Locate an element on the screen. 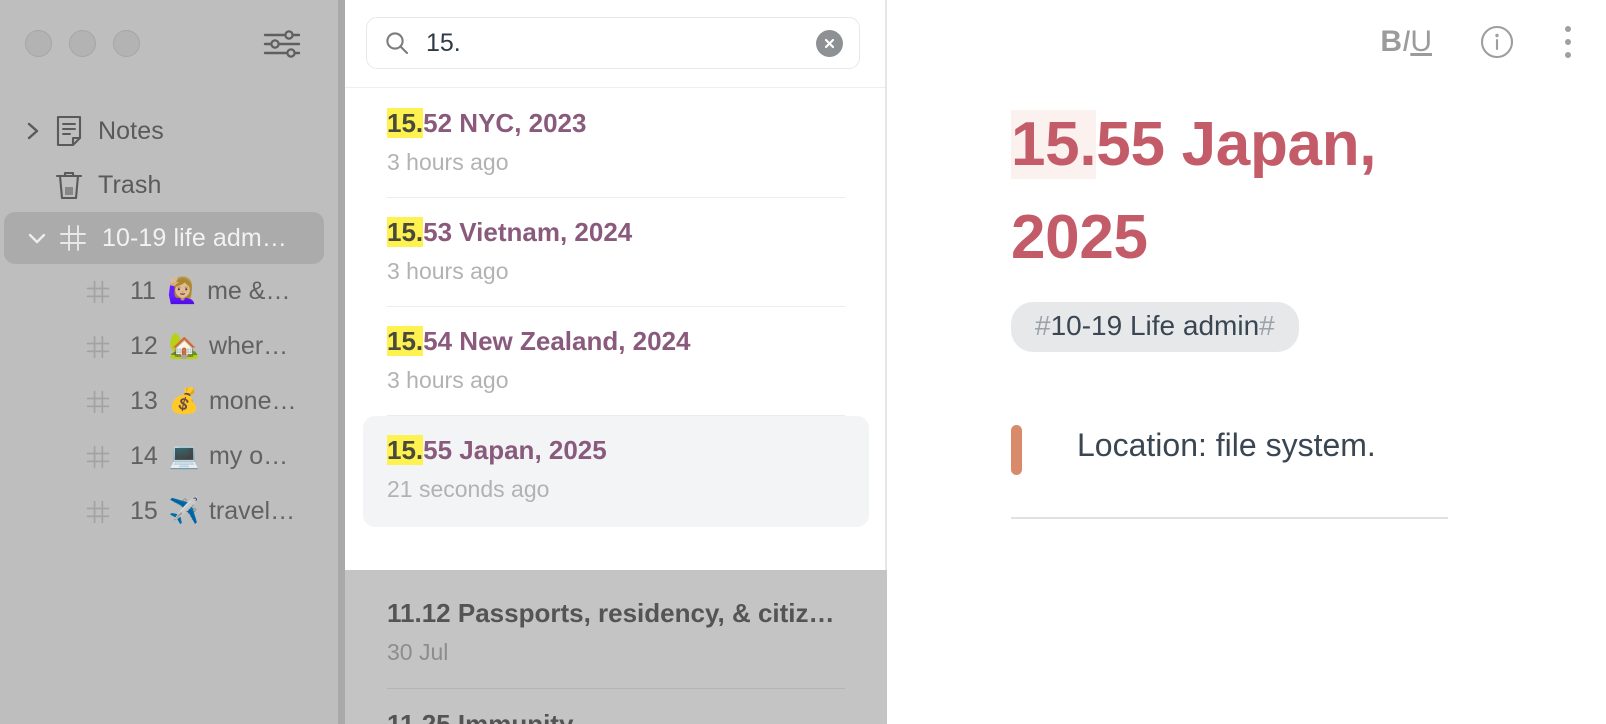  window-traffic-lights is located at coordinates (82, 43).